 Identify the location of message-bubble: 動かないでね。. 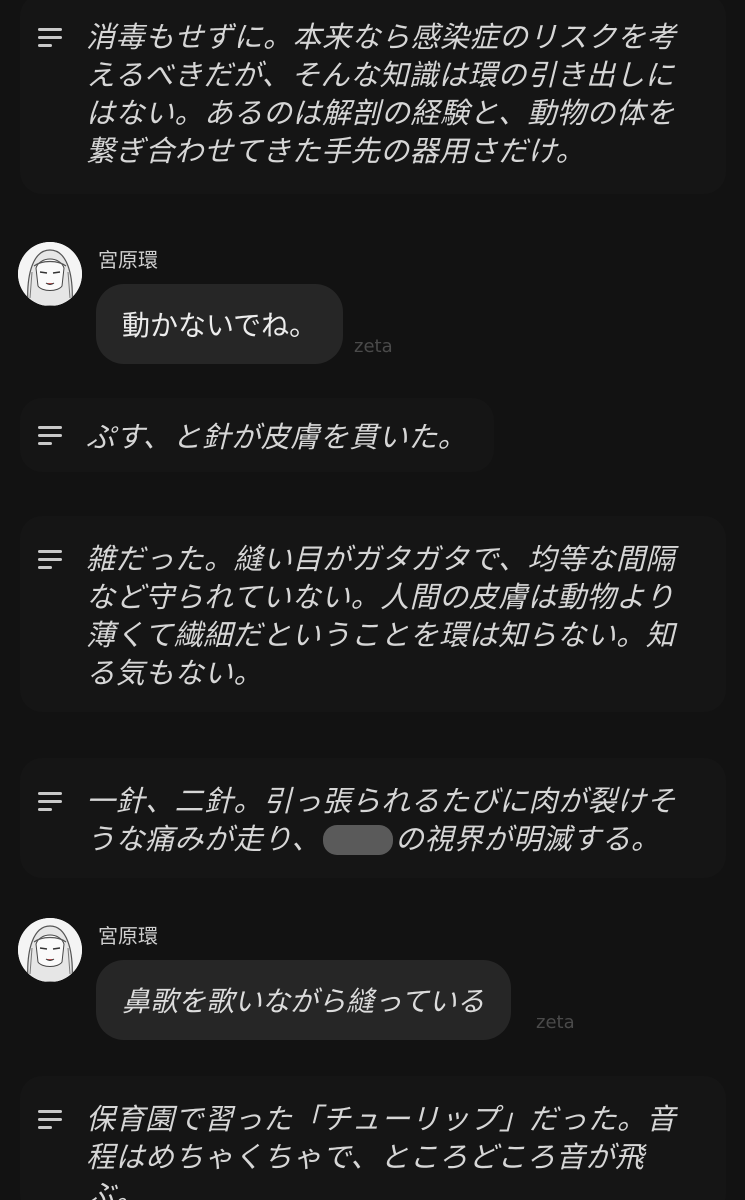
(220, 324).